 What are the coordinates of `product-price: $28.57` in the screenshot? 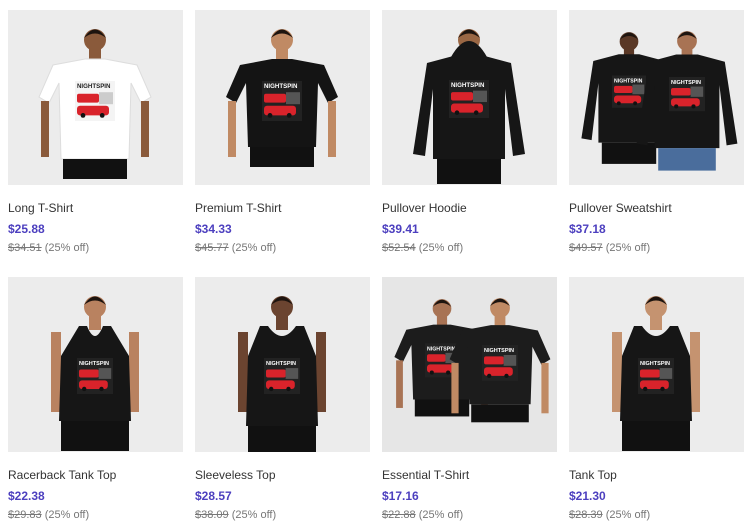 It's located at (213, 496).